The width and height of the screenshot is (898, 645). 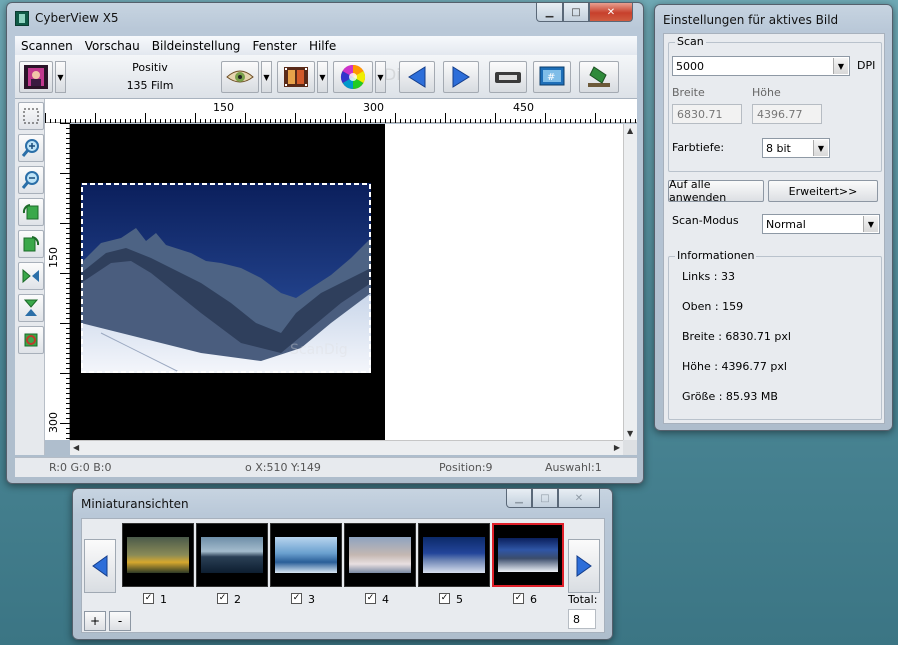 I want to click on info-top: Oben : 159, so click(x=713, y=306).